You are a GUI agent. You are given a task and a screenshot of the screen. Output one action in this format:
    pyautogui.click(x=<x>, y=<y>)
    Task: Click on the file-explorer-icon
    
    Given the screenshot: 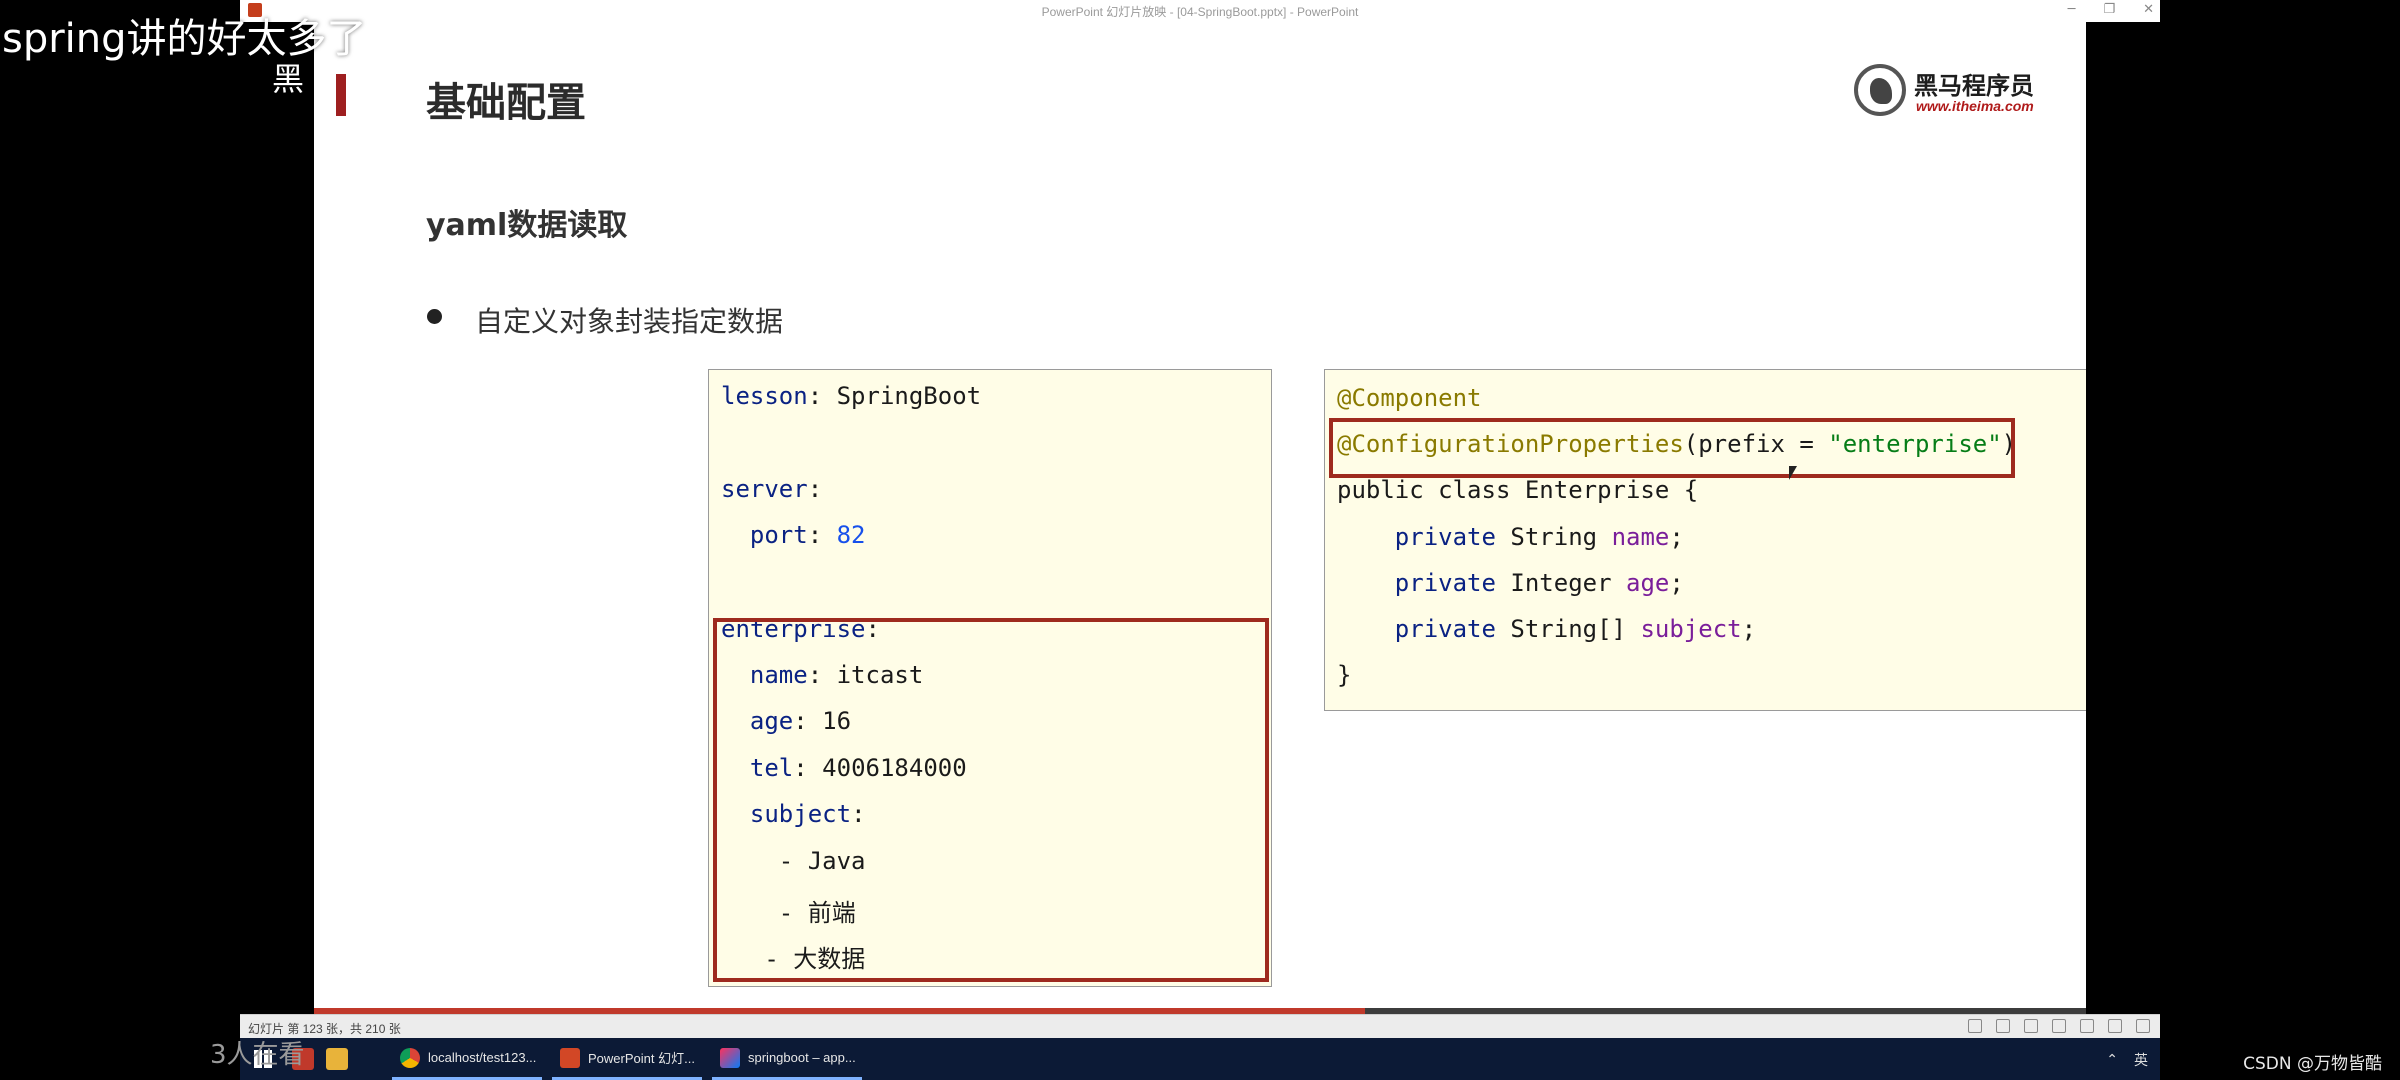 What is the action you would take?
    pyautogui.click(x=337, y=1059)
    